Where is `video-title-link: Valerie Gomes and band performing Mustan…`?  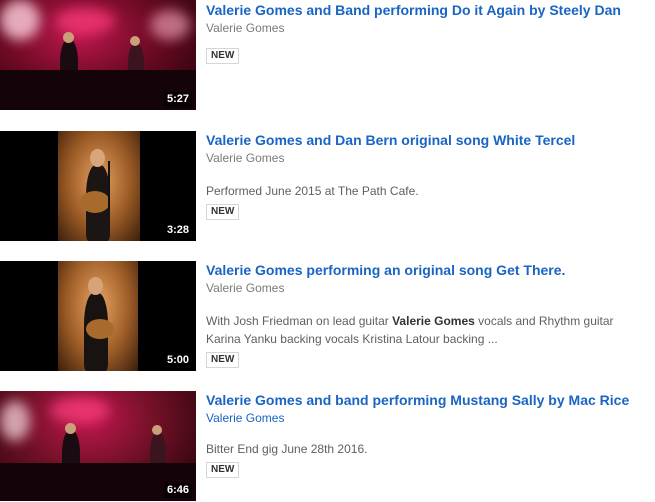
video-title-link: Valerie Gomes and band performing Mustan… is located at coordinates (427, 400).